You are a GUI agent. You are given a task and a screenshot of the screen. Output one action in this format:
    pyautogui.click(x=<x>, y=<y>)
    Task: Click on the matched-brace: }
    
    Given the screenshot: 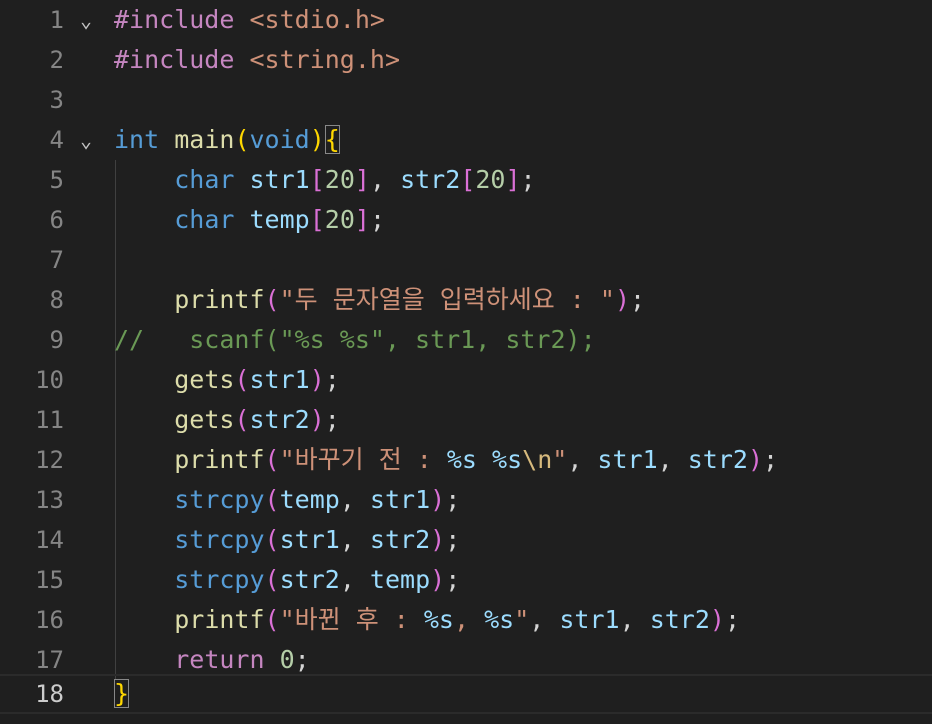 What is the action you would take?
    pyautogui.click(x=122, y=693)
    